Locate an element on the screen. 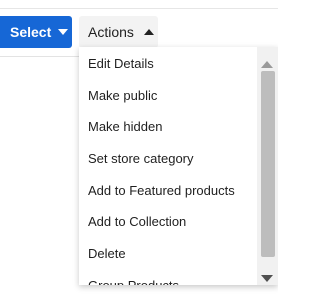 The width and height of the screenshot is (320, 297). menu-scrollbar is located at coordinates (267, 166).